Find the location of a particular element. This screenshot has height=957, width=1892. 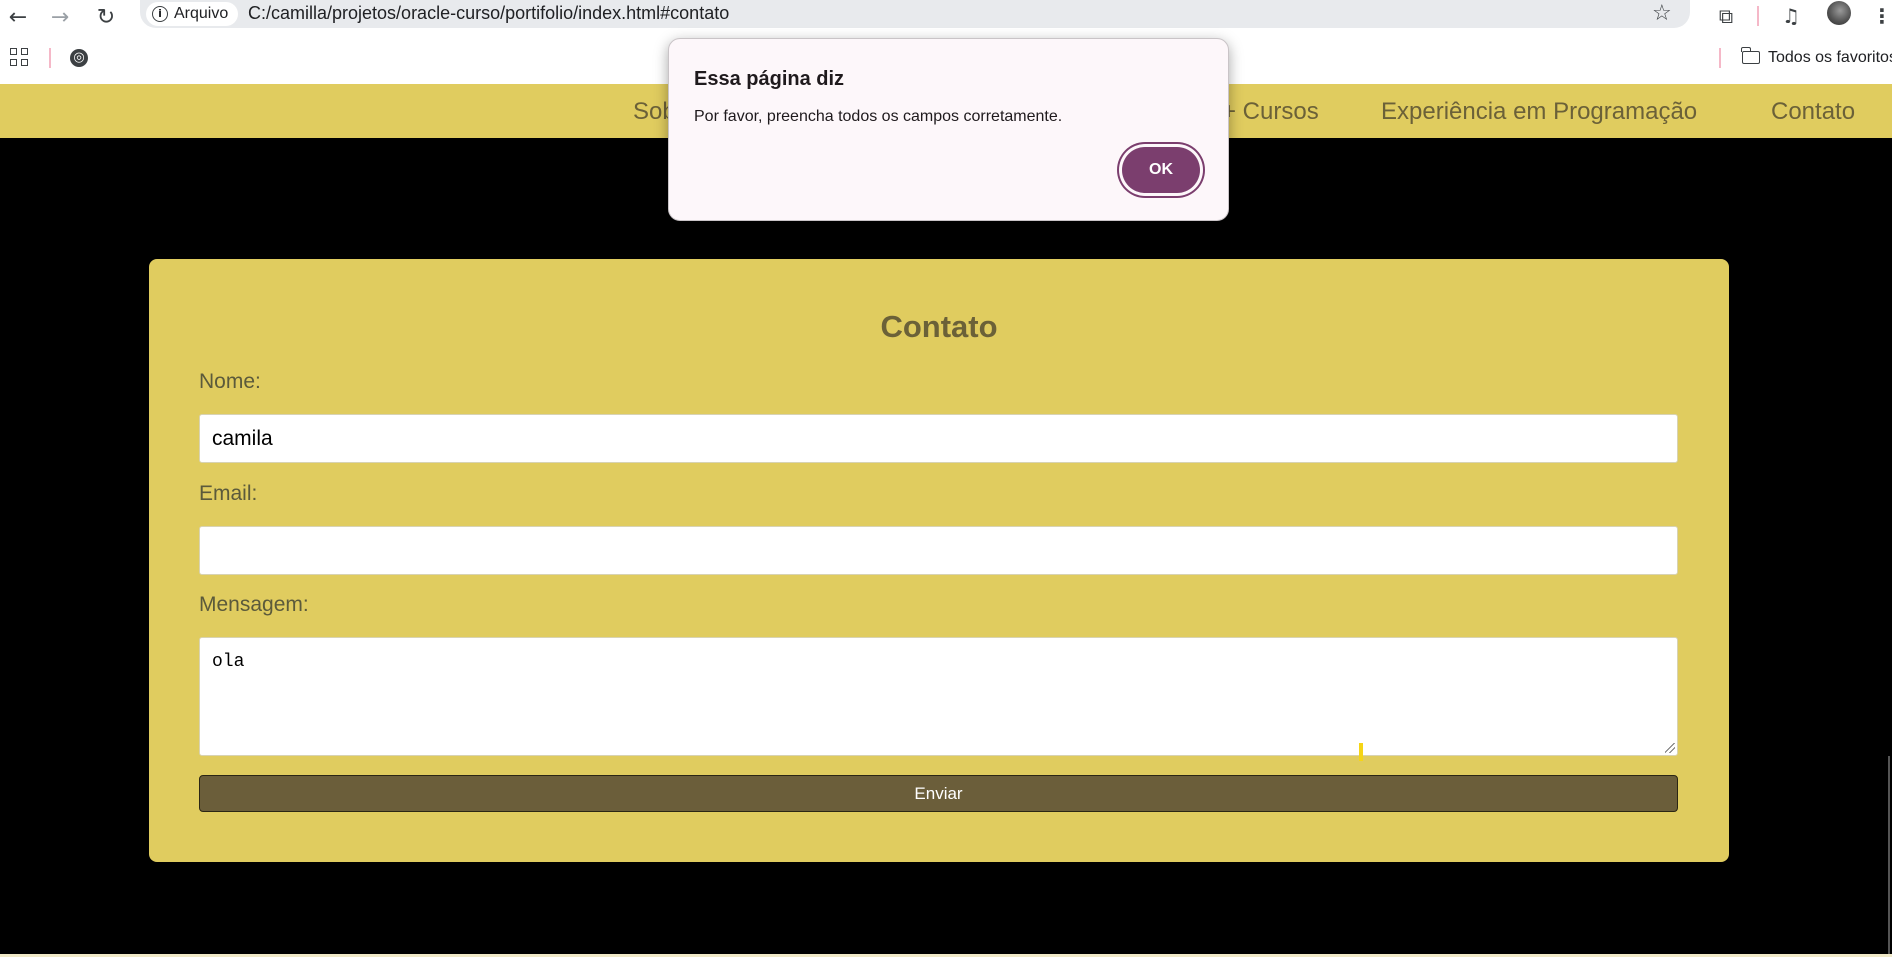

all-bookmarks-label: Todos os favoritos is located at coordinates (1830, 58).